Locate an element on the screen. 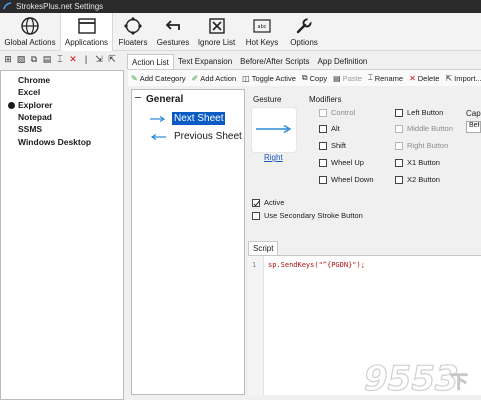 The image size is (481, 400). rename-button: ⌶ Rename is located at coordinates (385, 78).